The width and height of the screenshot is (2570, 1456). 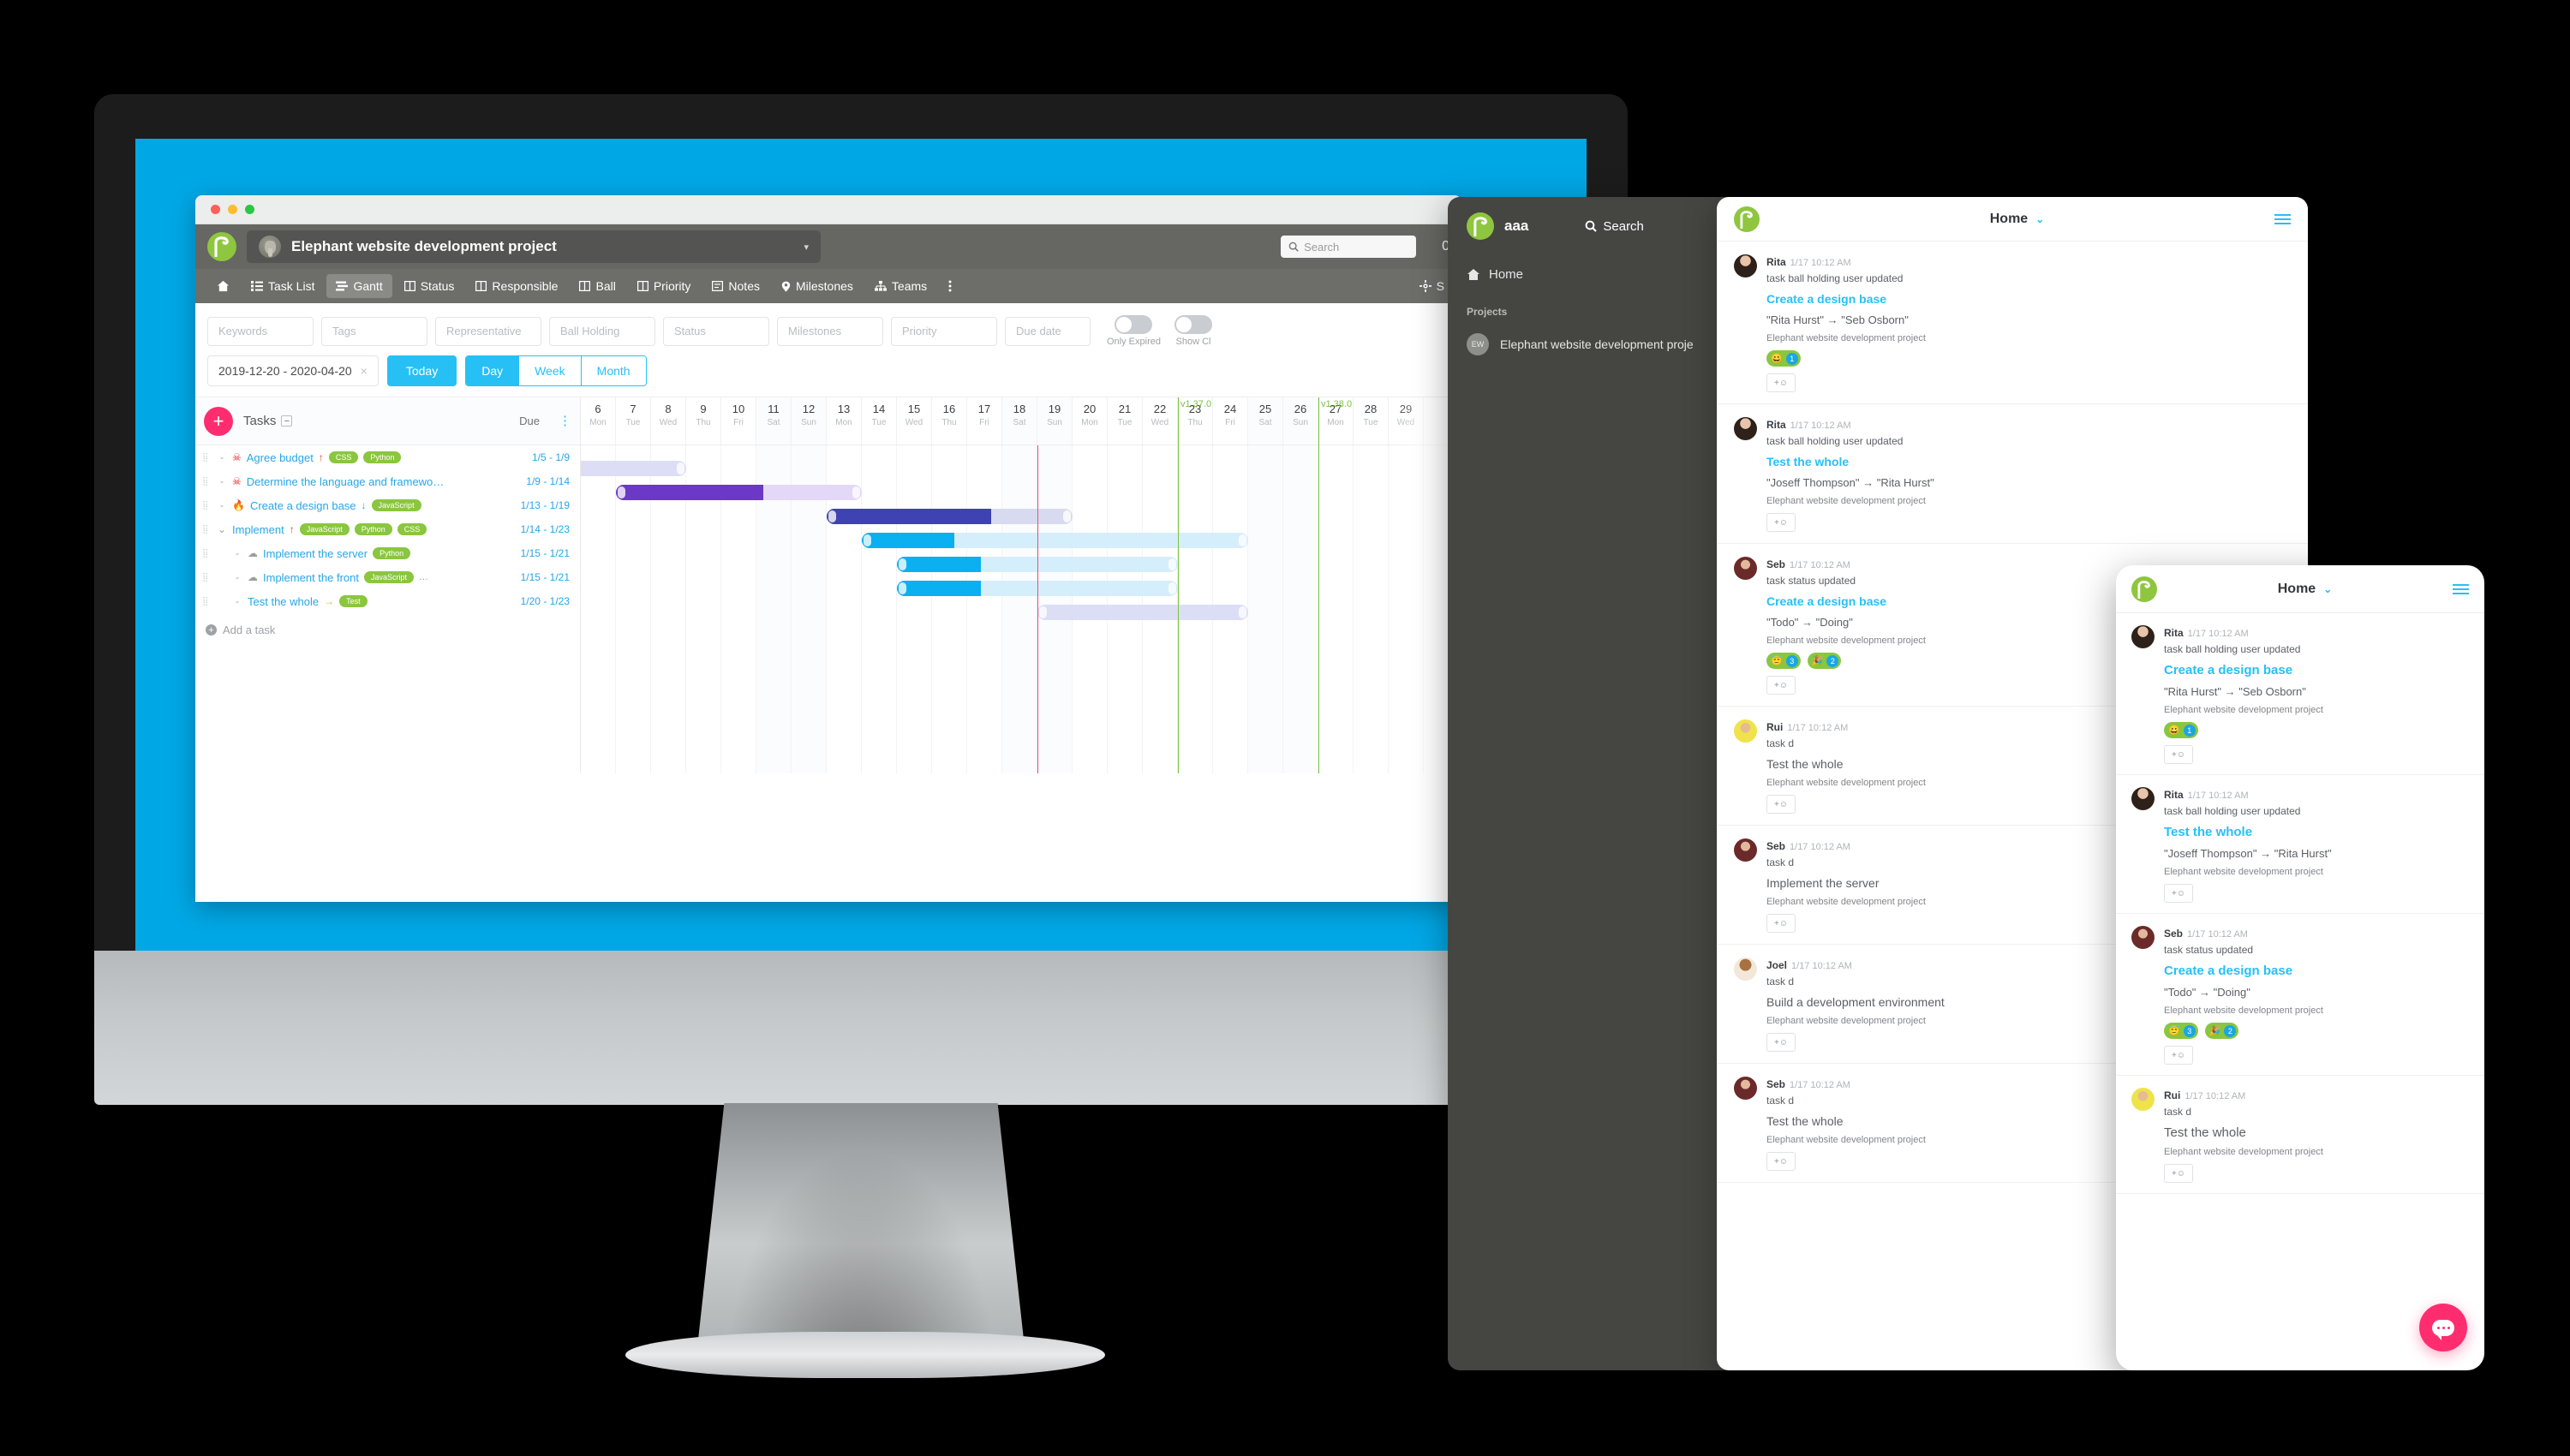 What do you see at coordinates (817, 286) in the screenshot?
I see `nav-milestones: Milestones` at bounding box center [817, 286].